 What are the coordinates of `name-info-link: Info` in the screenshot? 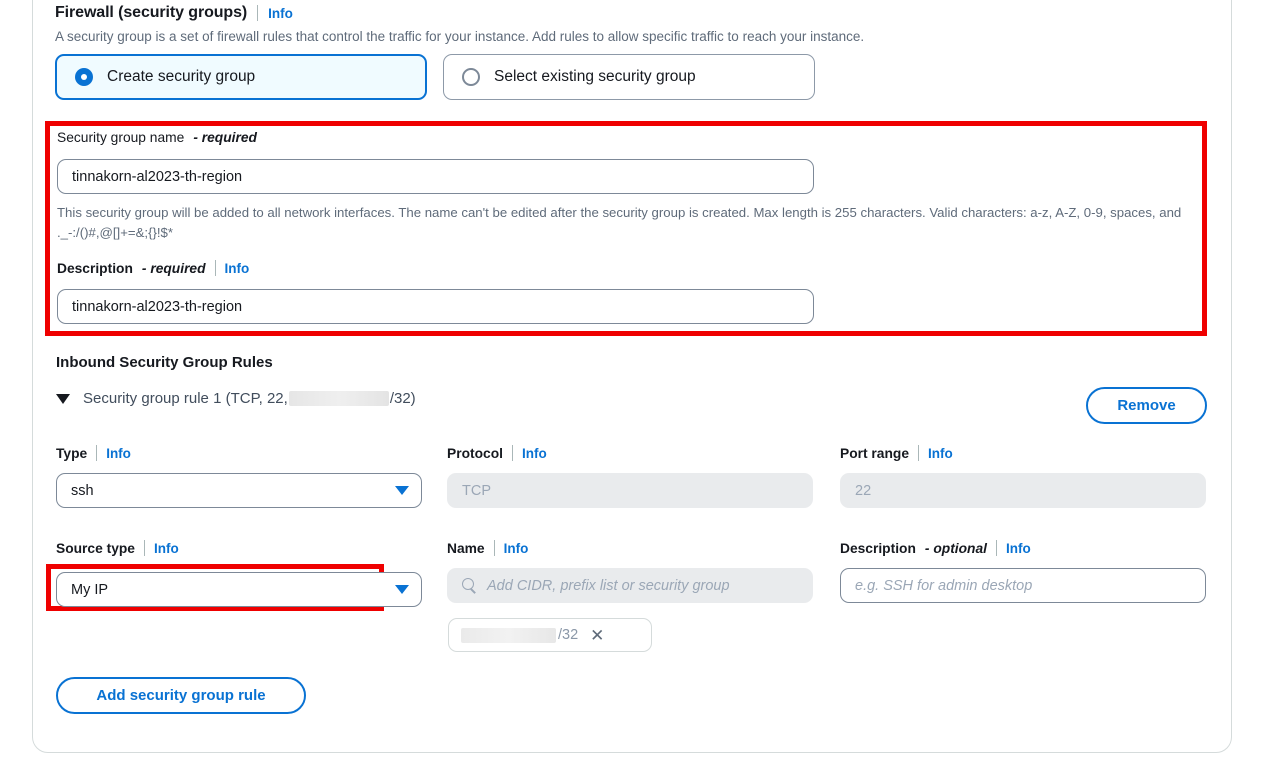 It's located at (516, 548).